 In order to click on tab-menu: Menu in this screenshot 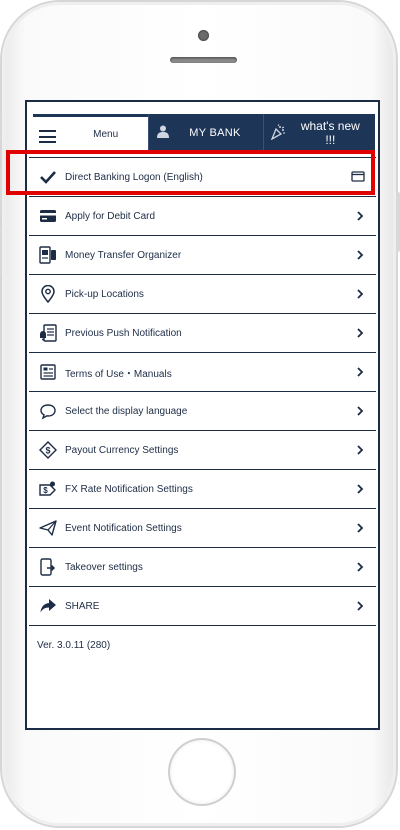, I will do `click(91, 133)`.